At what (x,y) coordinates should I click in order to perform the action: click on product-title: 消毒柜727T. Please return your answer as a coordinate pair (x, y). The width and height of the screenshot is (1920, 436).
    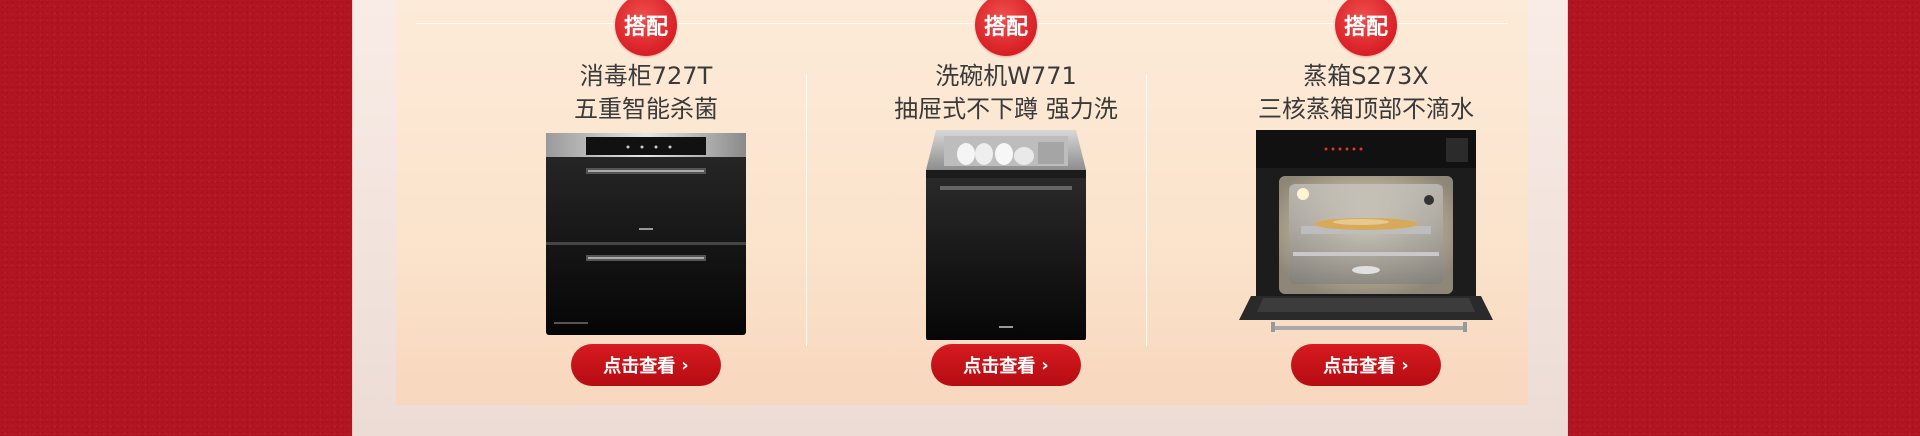
    Looking at the image, I should click on (646, 76).